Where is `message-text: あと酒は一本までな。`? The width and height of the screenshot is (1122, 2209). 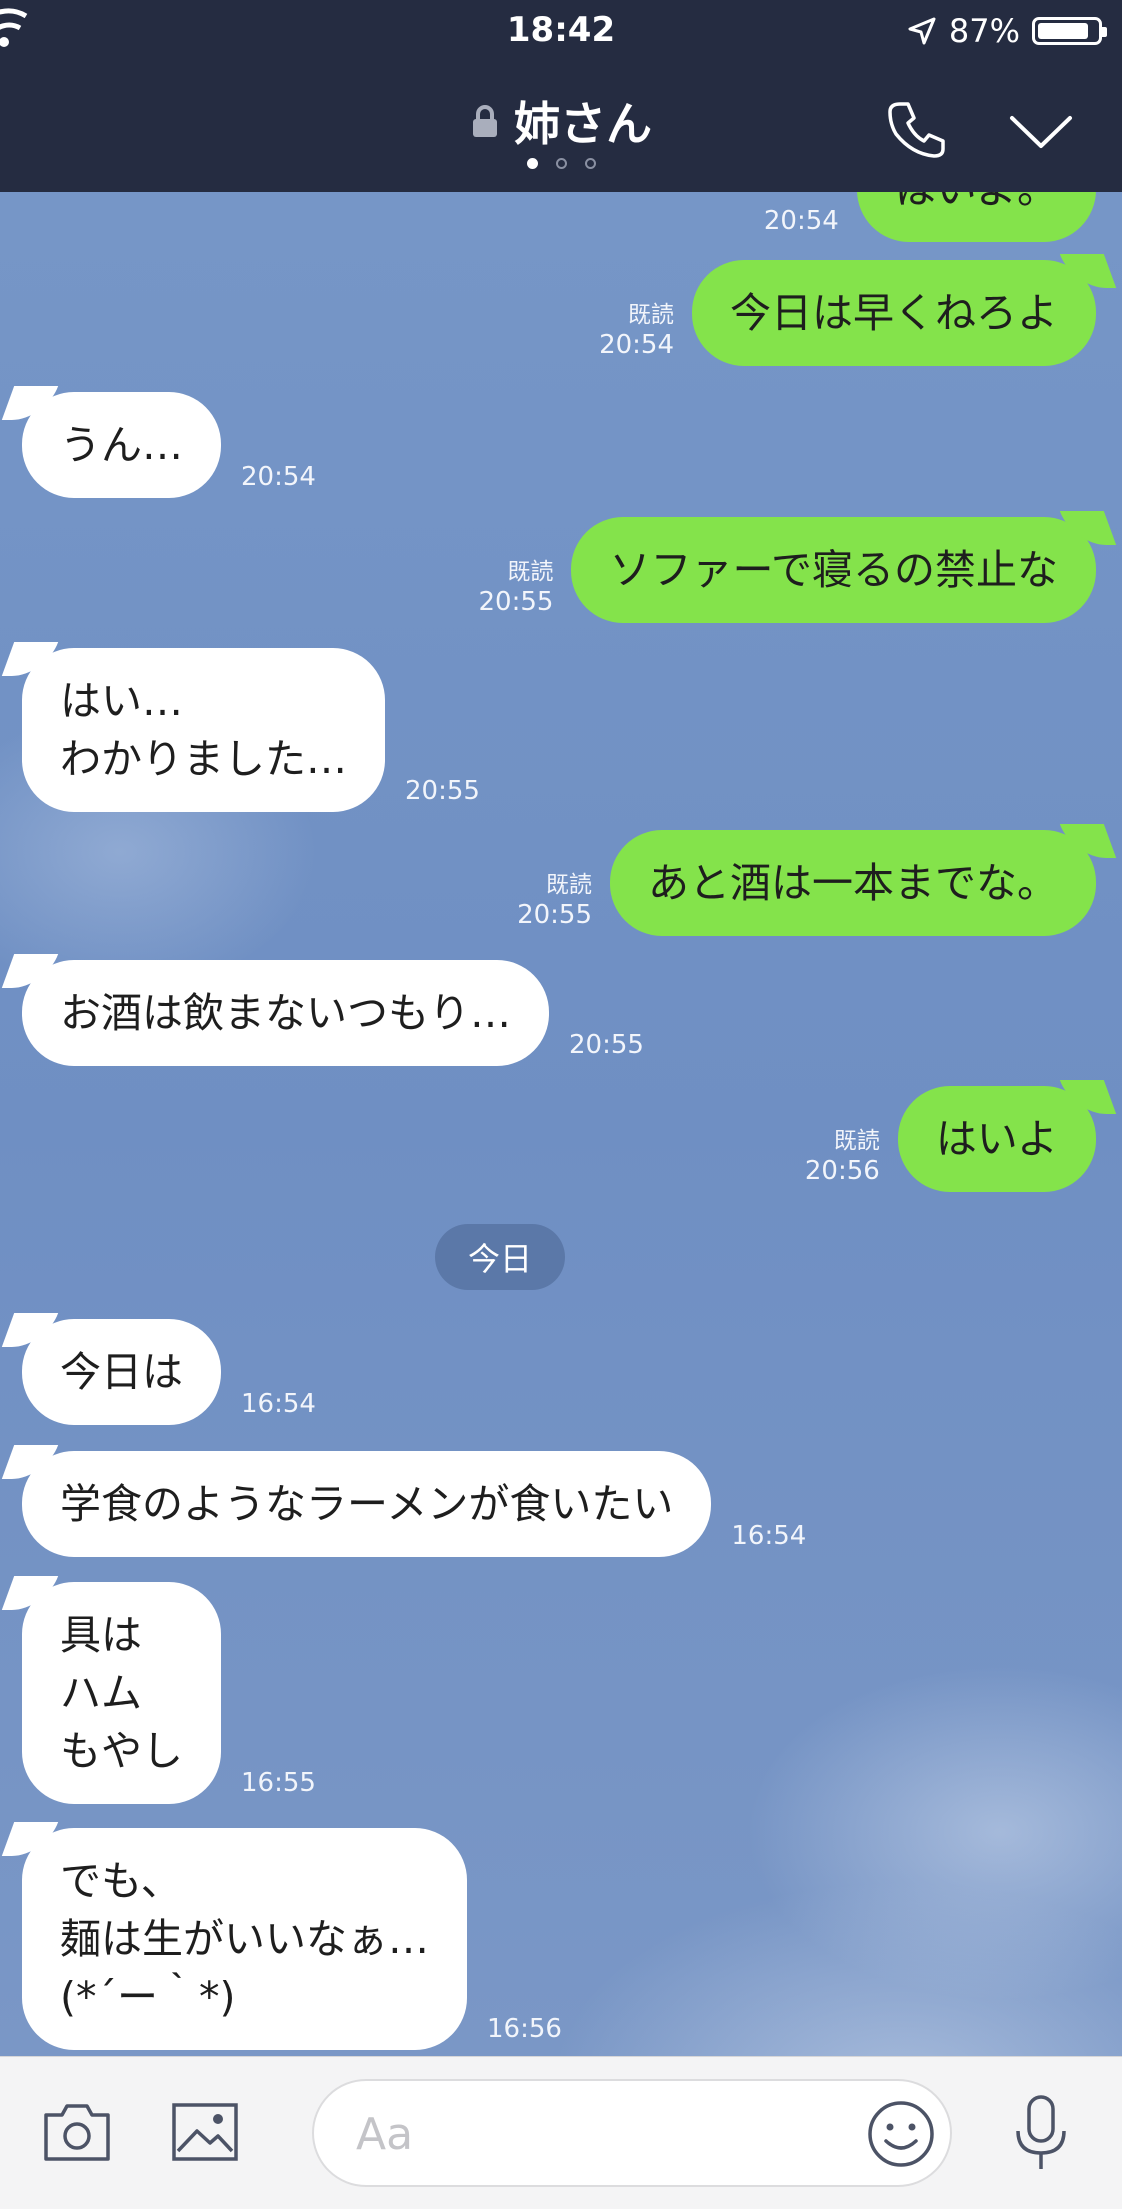
message-text: あと酒は一本までな。 is located at coordinates (853, 883).